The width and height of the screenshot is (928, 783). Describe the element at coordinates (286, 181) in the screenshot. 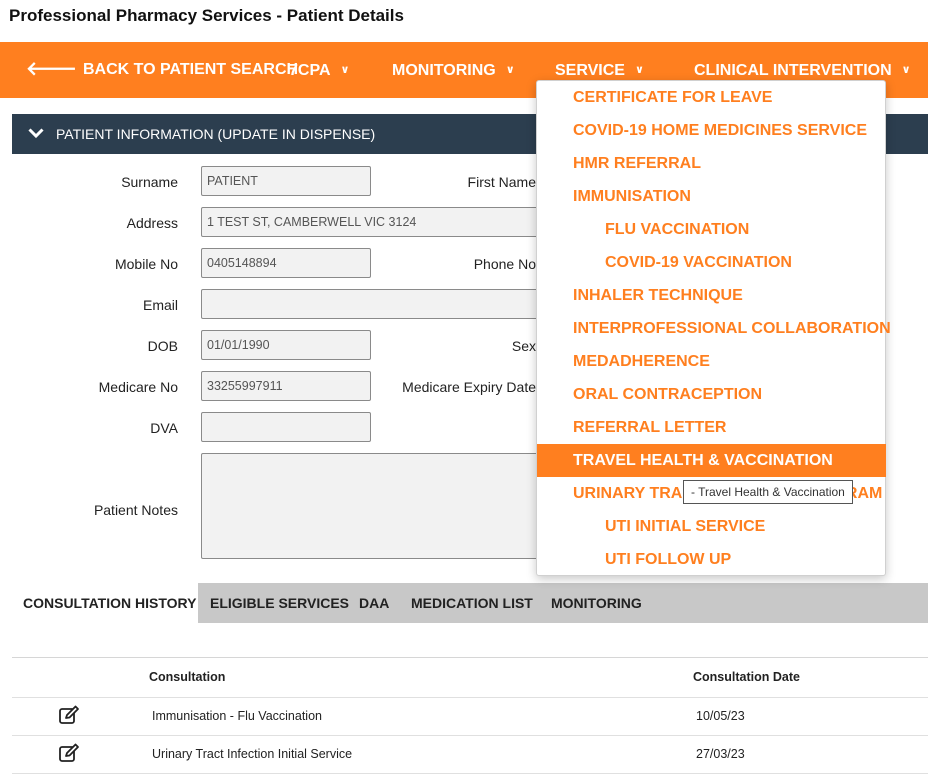

I see `surname-field: PATIENT` at that location.